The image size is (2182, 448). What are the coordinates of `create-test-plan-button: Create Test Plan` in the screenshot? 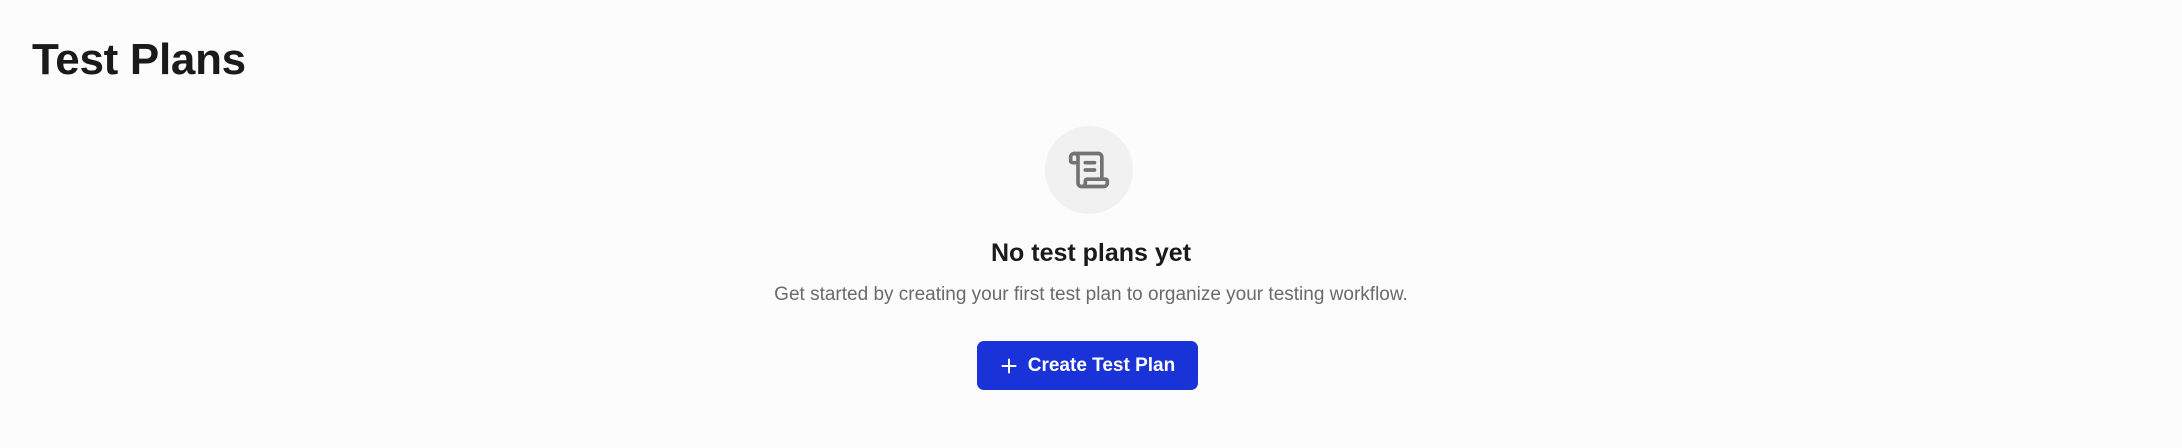 It's located at (1087, 365).